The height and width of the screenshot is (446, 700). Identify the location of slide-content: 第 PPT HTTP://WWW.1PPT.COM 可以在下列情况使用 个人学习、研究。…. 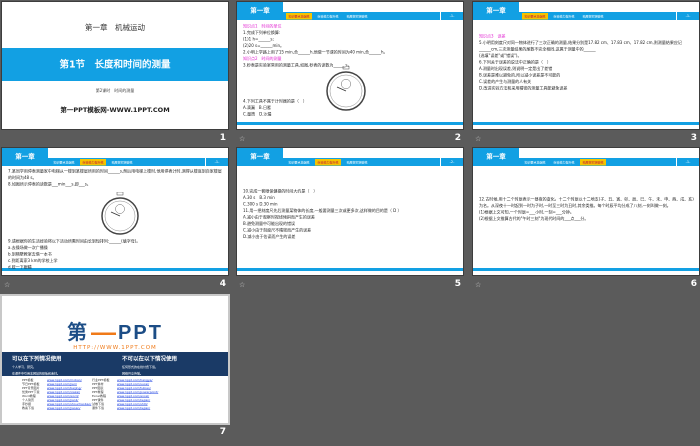
(115, 359).